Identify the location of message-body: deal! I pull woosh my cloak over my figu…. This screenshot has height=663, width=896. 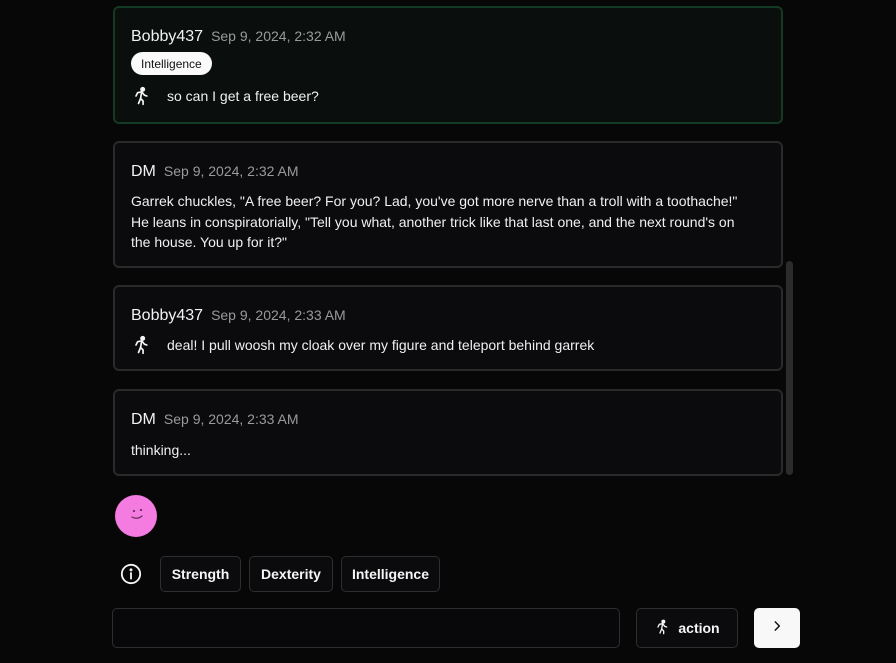
(362, 345).